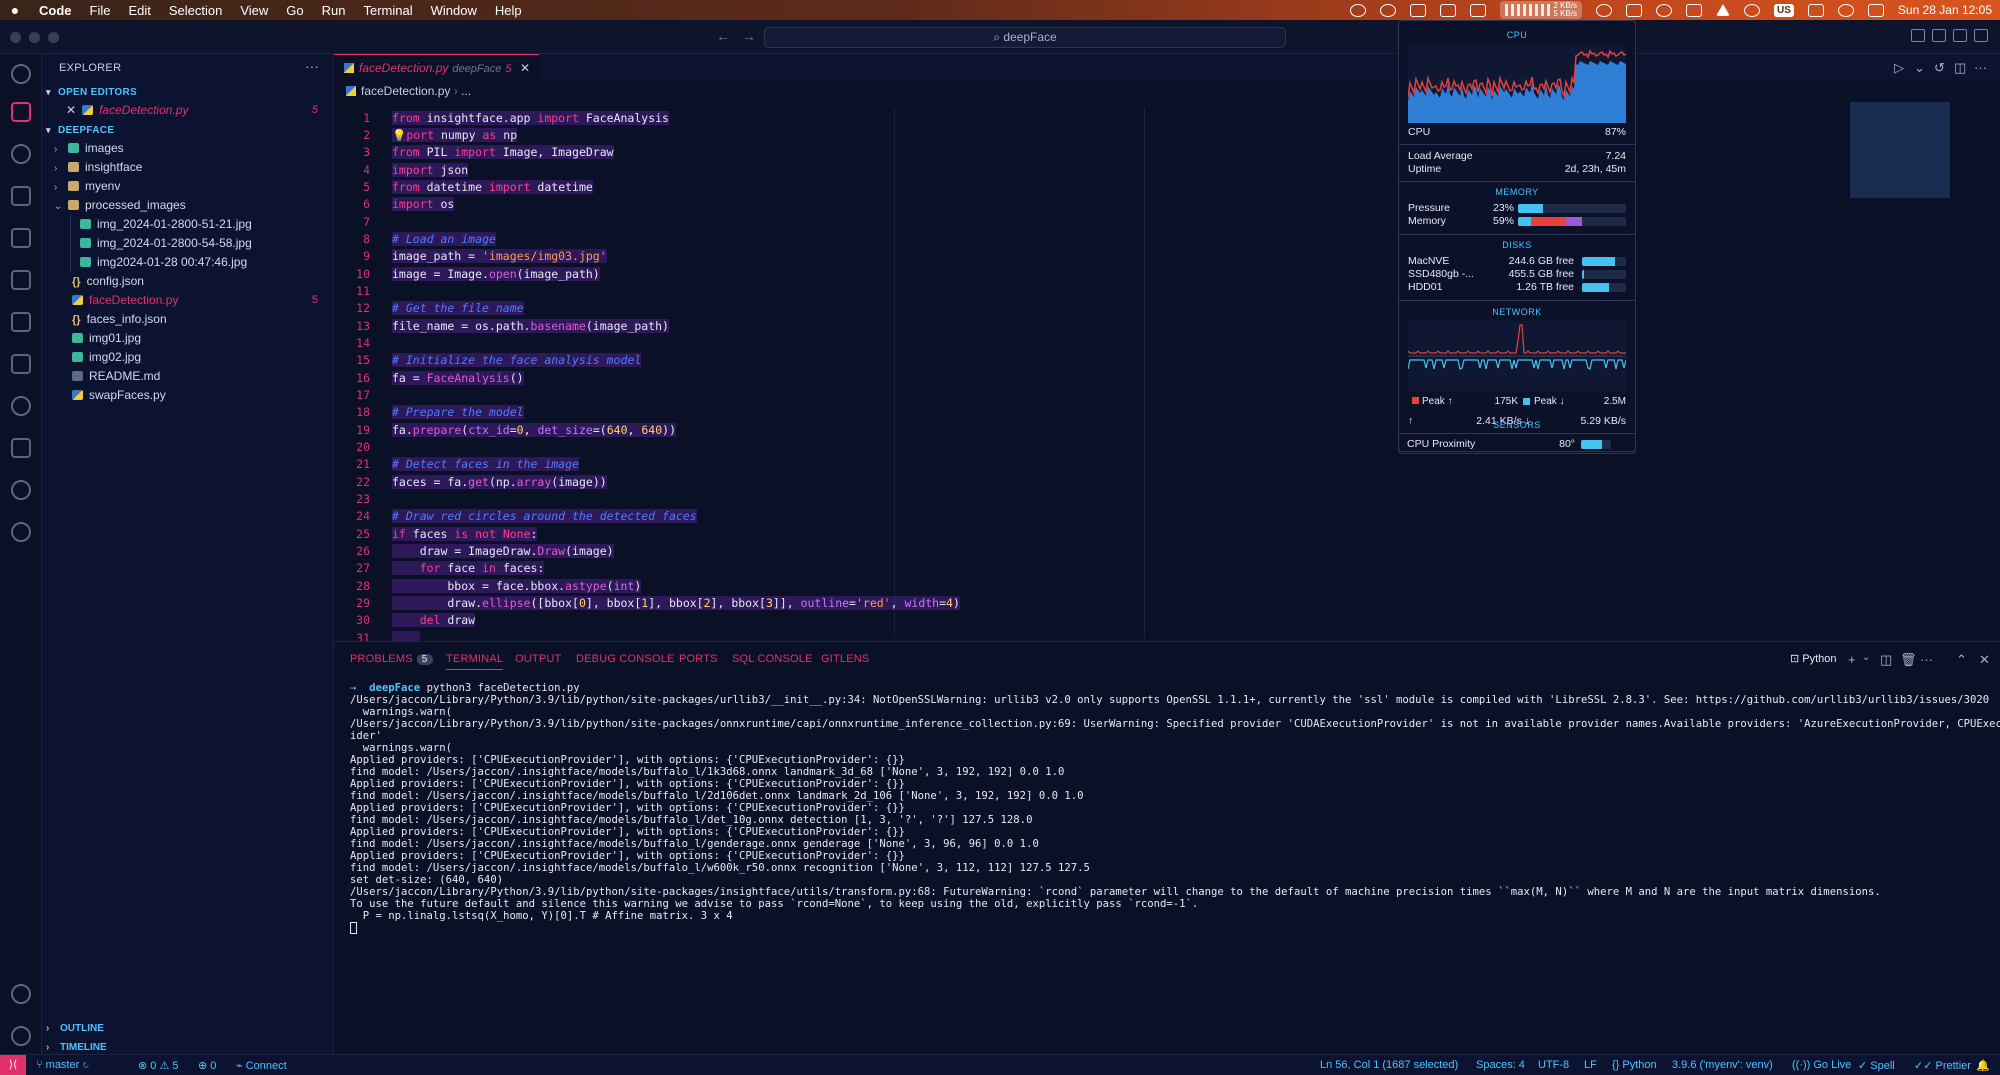 The image size is (2000, 1075). I want to click on go-live-button: ((·)) Go Live, so click(1821, 1065).